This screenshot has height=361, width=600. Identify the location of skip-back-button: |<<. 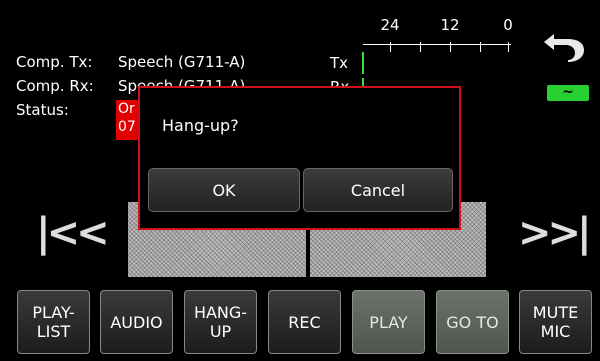
(73, 233).